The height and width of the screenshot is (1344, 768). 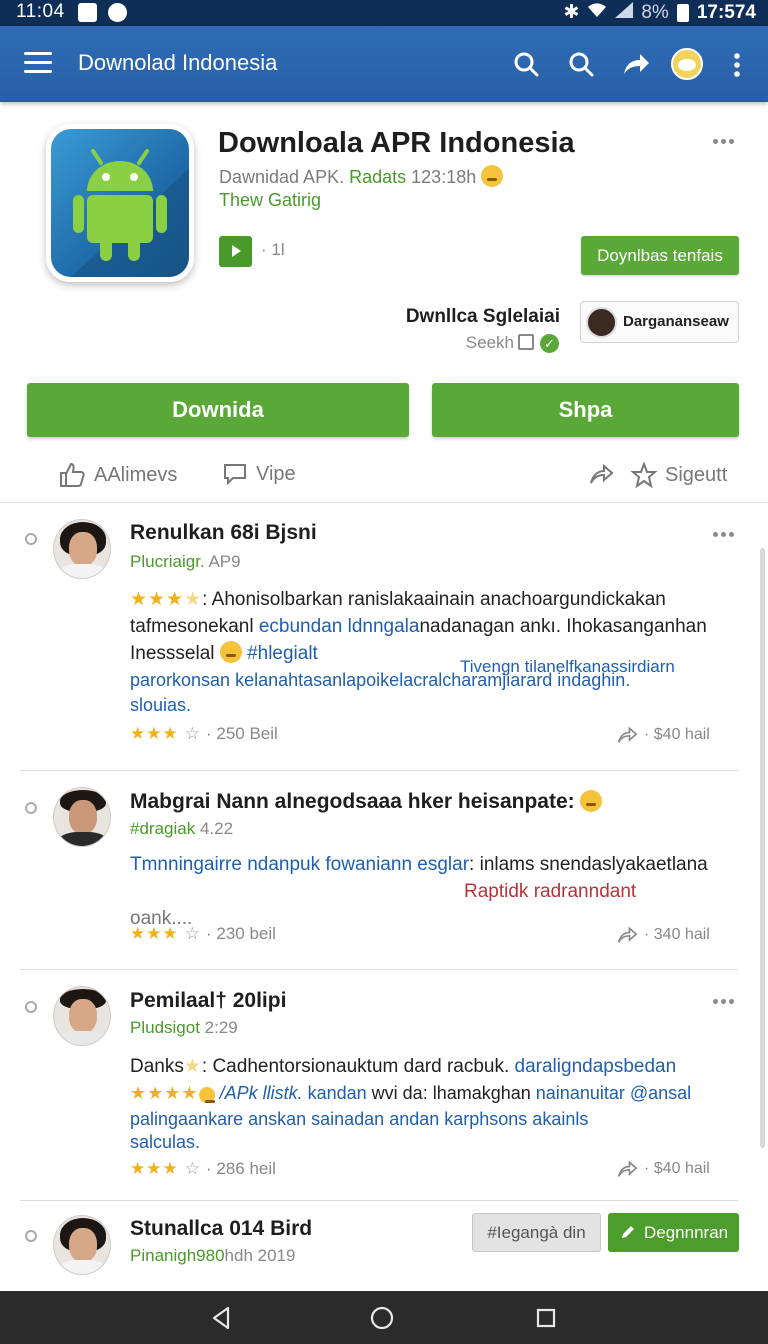 I want to click on profile-chip: Dargananseaw, so click(x=659, y=322).